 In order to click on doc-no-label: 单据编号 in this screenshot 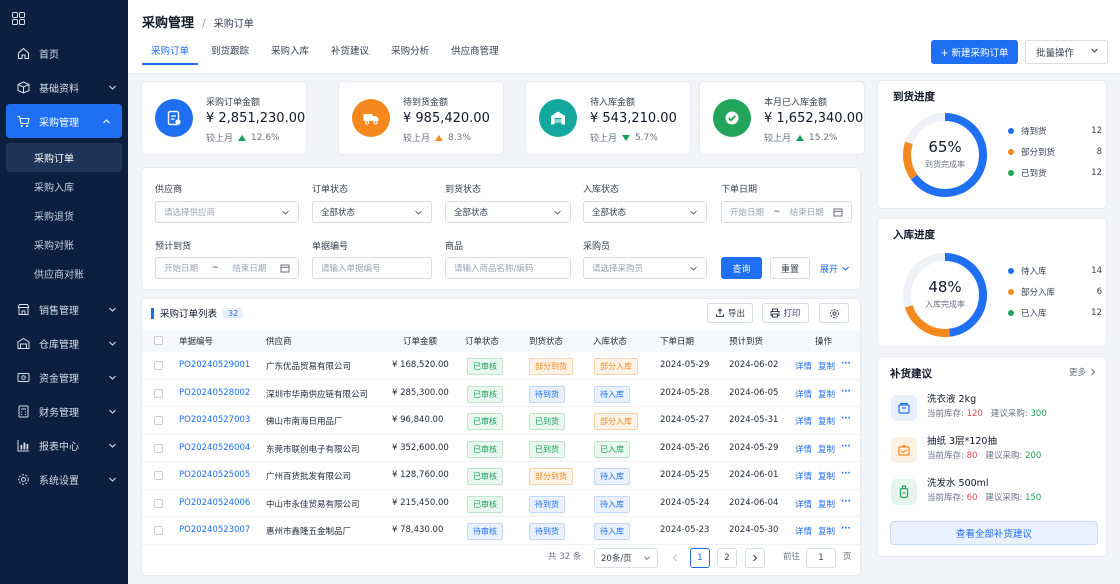, I will do `click(330, 247)`.